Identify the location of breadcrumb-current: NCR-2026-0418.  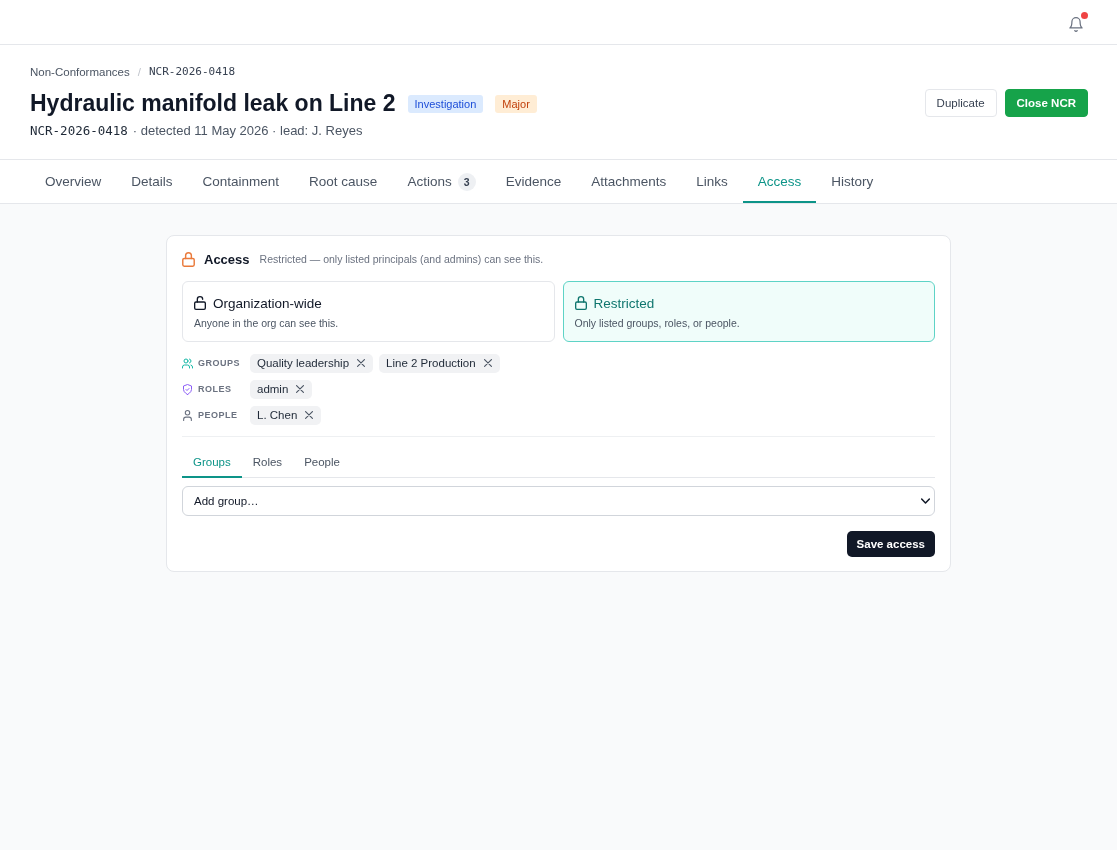
(191, 72).